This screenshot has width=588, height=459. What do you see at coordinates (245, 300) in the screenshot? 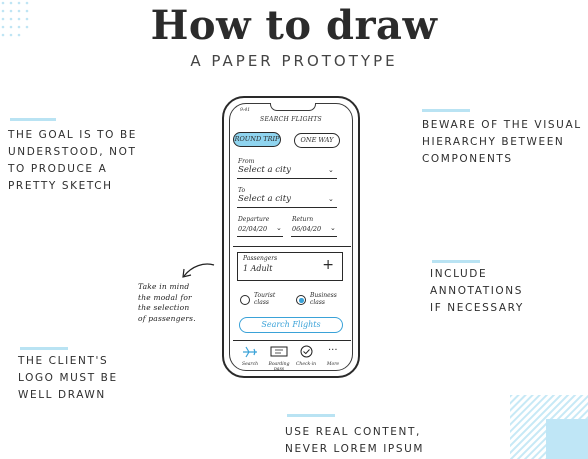
I see `tourist-class-radio` at bounding box center [245, 300].